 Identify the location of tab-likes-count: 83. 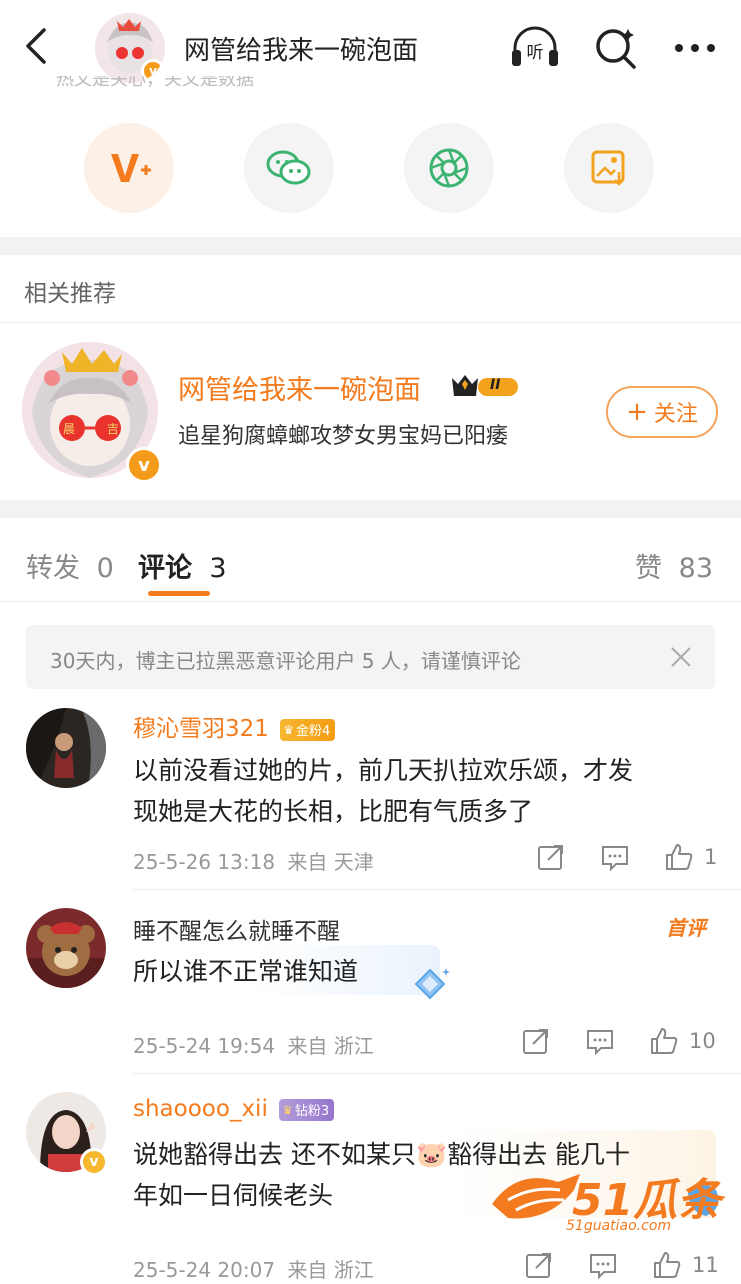
(695, 568).